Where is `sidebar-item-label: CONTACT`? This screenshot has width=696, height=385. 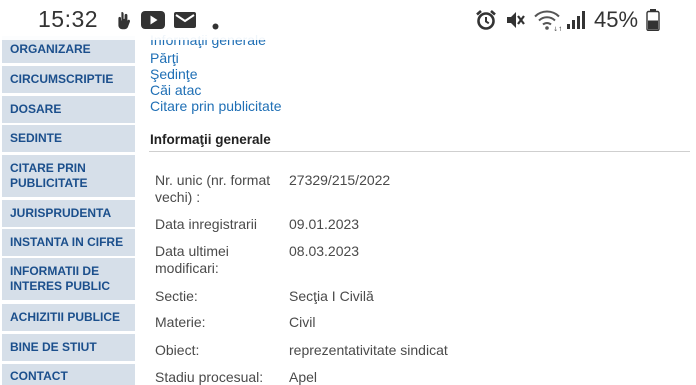
sidebar-item-label: CONTACT is located at coordinates (39, 375).